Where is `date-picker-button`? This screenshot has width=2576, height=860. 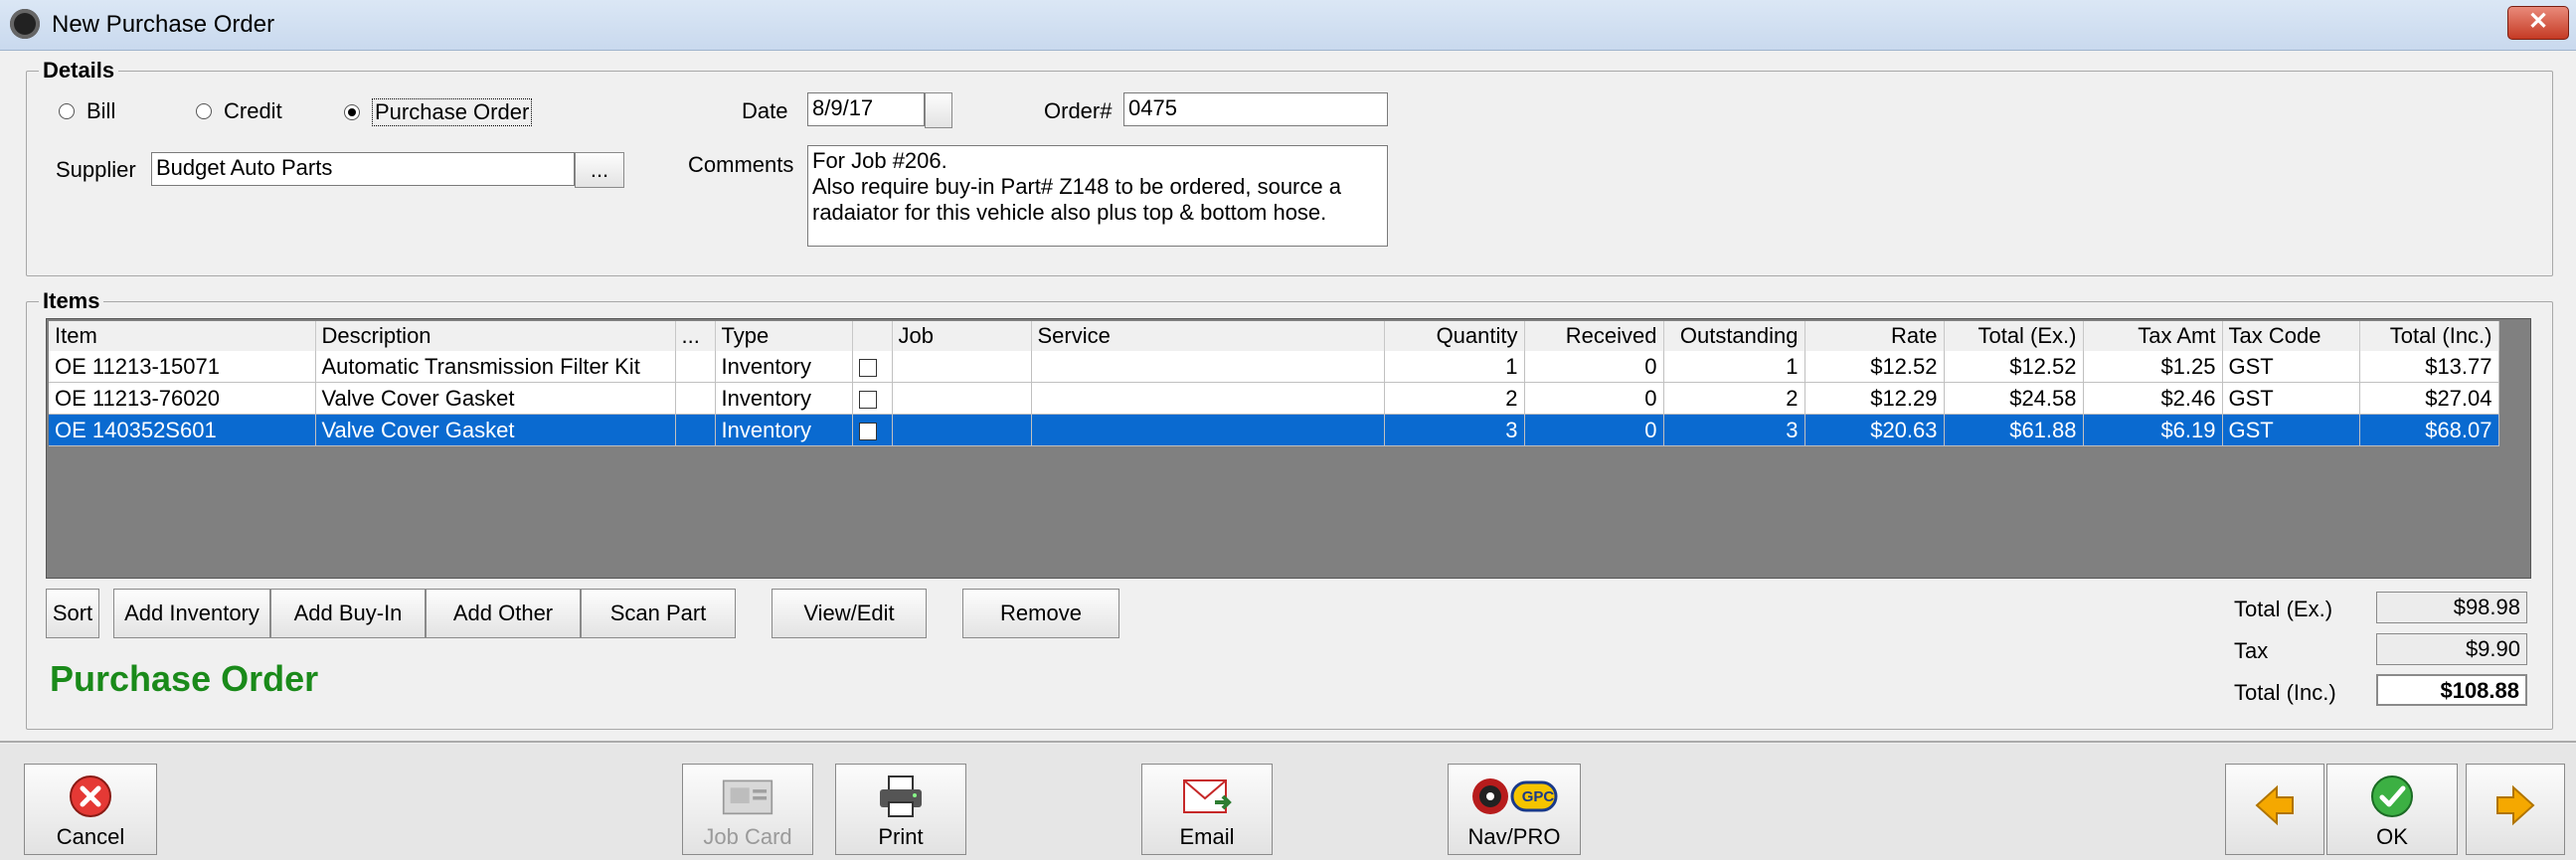 date-picker-button is located at coordinates (938, 110).